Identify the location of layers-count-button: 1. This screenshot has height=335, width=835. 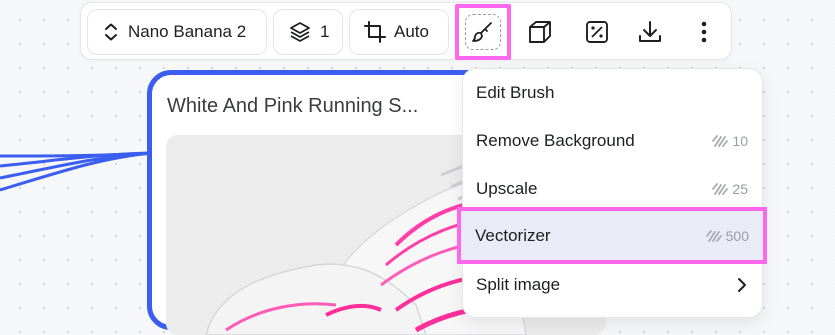
(308, 32).